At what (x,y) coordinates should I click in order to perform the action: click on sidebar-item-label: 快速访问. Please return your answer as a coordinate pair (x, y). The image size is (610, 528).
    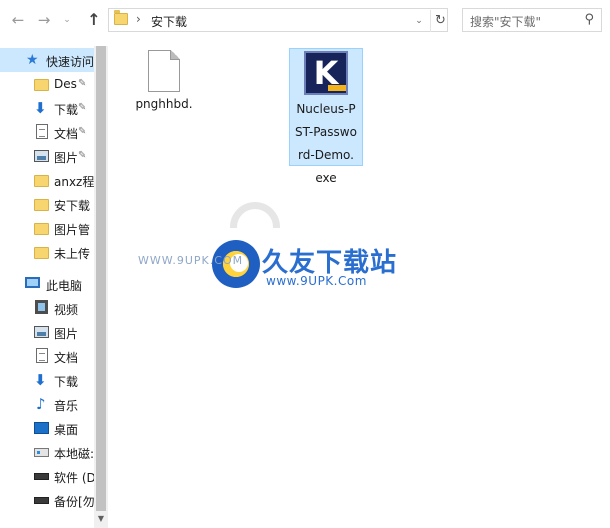
    Looking at the image, I should click on (70, 62).